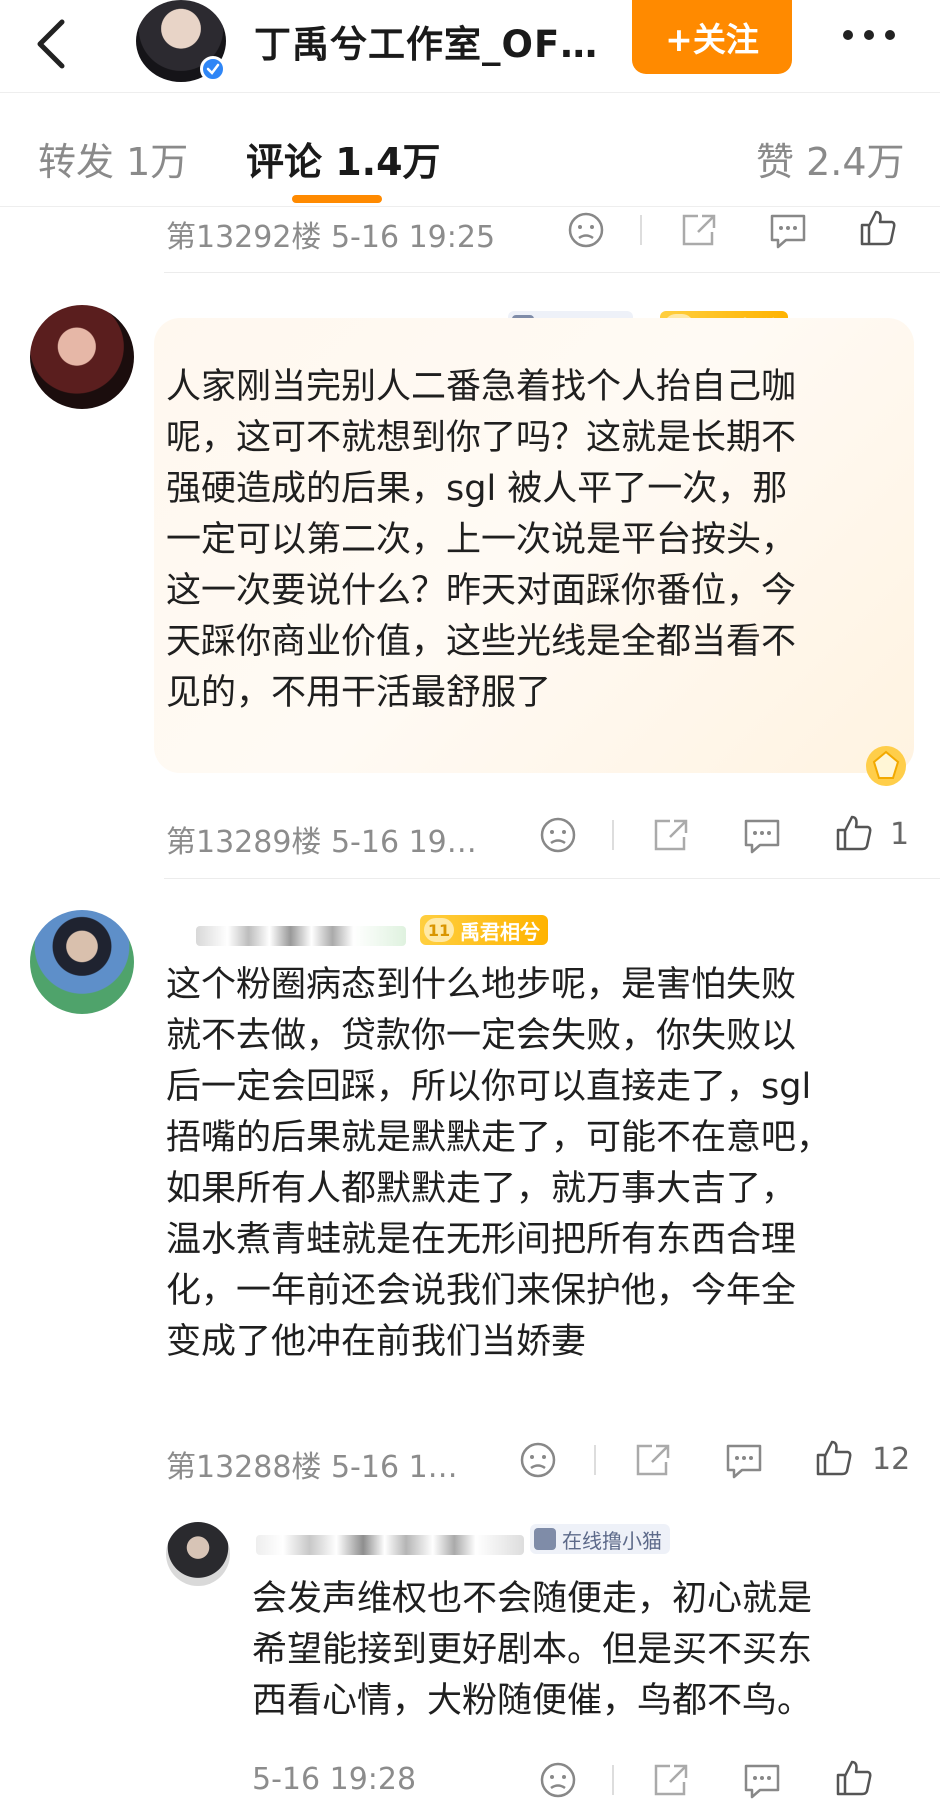 This screenshot has width=940, height=1815. Describe the element at coordinates (343, 158) in the screenshot. I see `tab-comments: 评论 1.4万` at that location.